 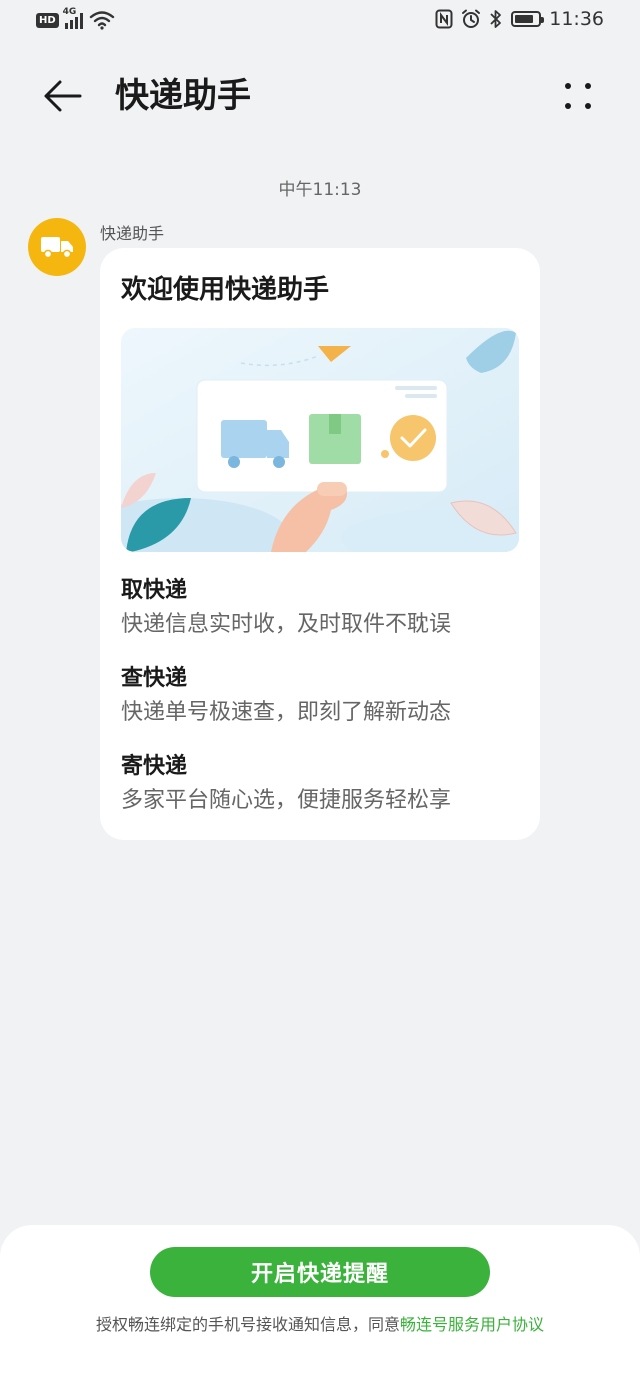 I want to click on bottom-sheet: 开启快递提醒 授权畅连绑定的手机号接收通知信息，同意畅连号服务用户协议, so click(x=320, y=1306).